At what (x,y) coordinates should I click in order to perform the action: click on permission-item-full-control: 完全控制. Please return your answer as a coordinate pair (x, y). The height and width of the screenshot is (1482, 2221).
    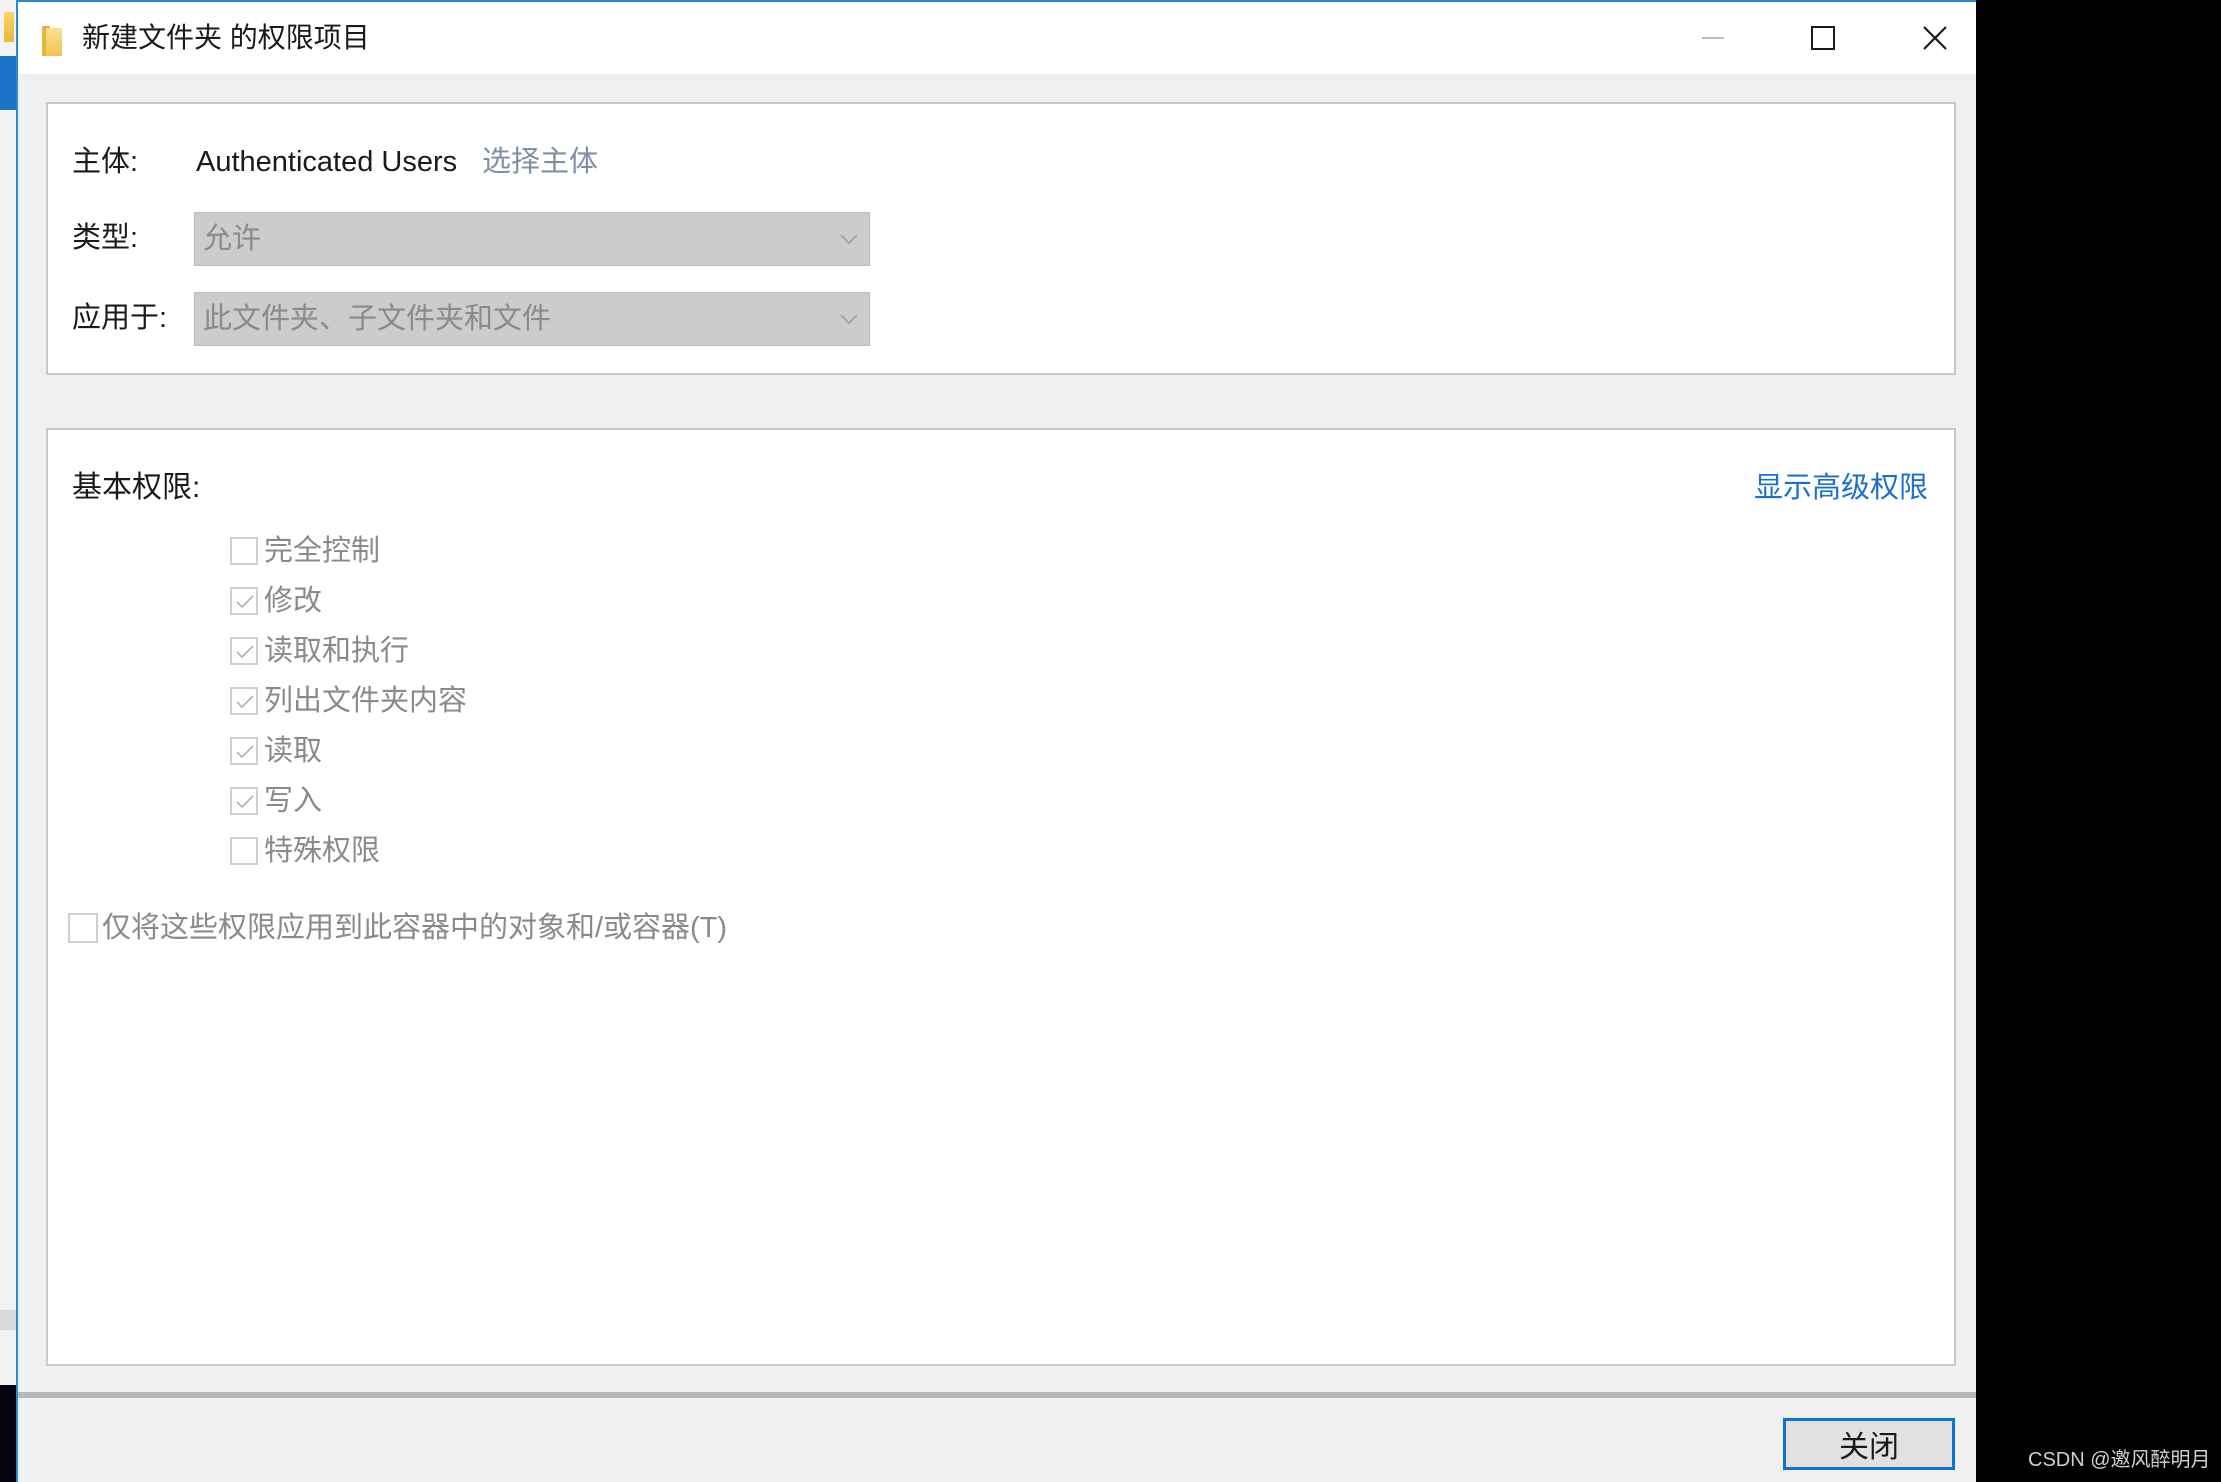
    Looking at the image, I should click on (348, 551).